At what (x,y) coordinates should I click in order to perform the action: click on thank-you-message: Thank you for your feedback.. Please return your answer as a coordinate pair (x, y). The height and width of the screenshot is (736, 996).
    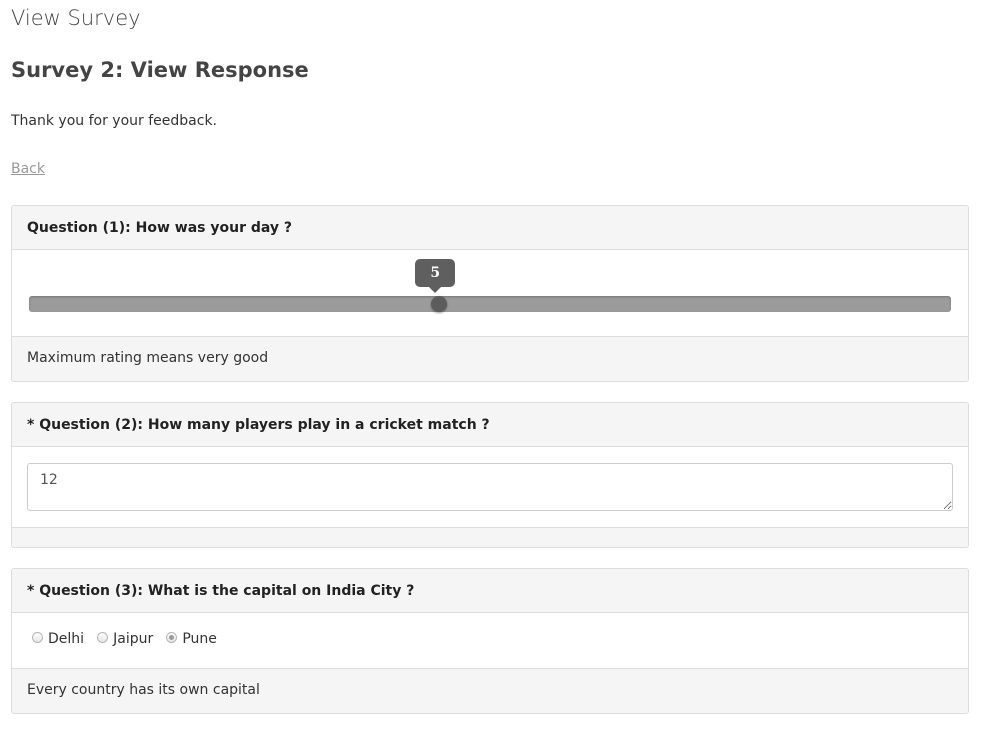
    Looking at the image, I should click on (114, 121).